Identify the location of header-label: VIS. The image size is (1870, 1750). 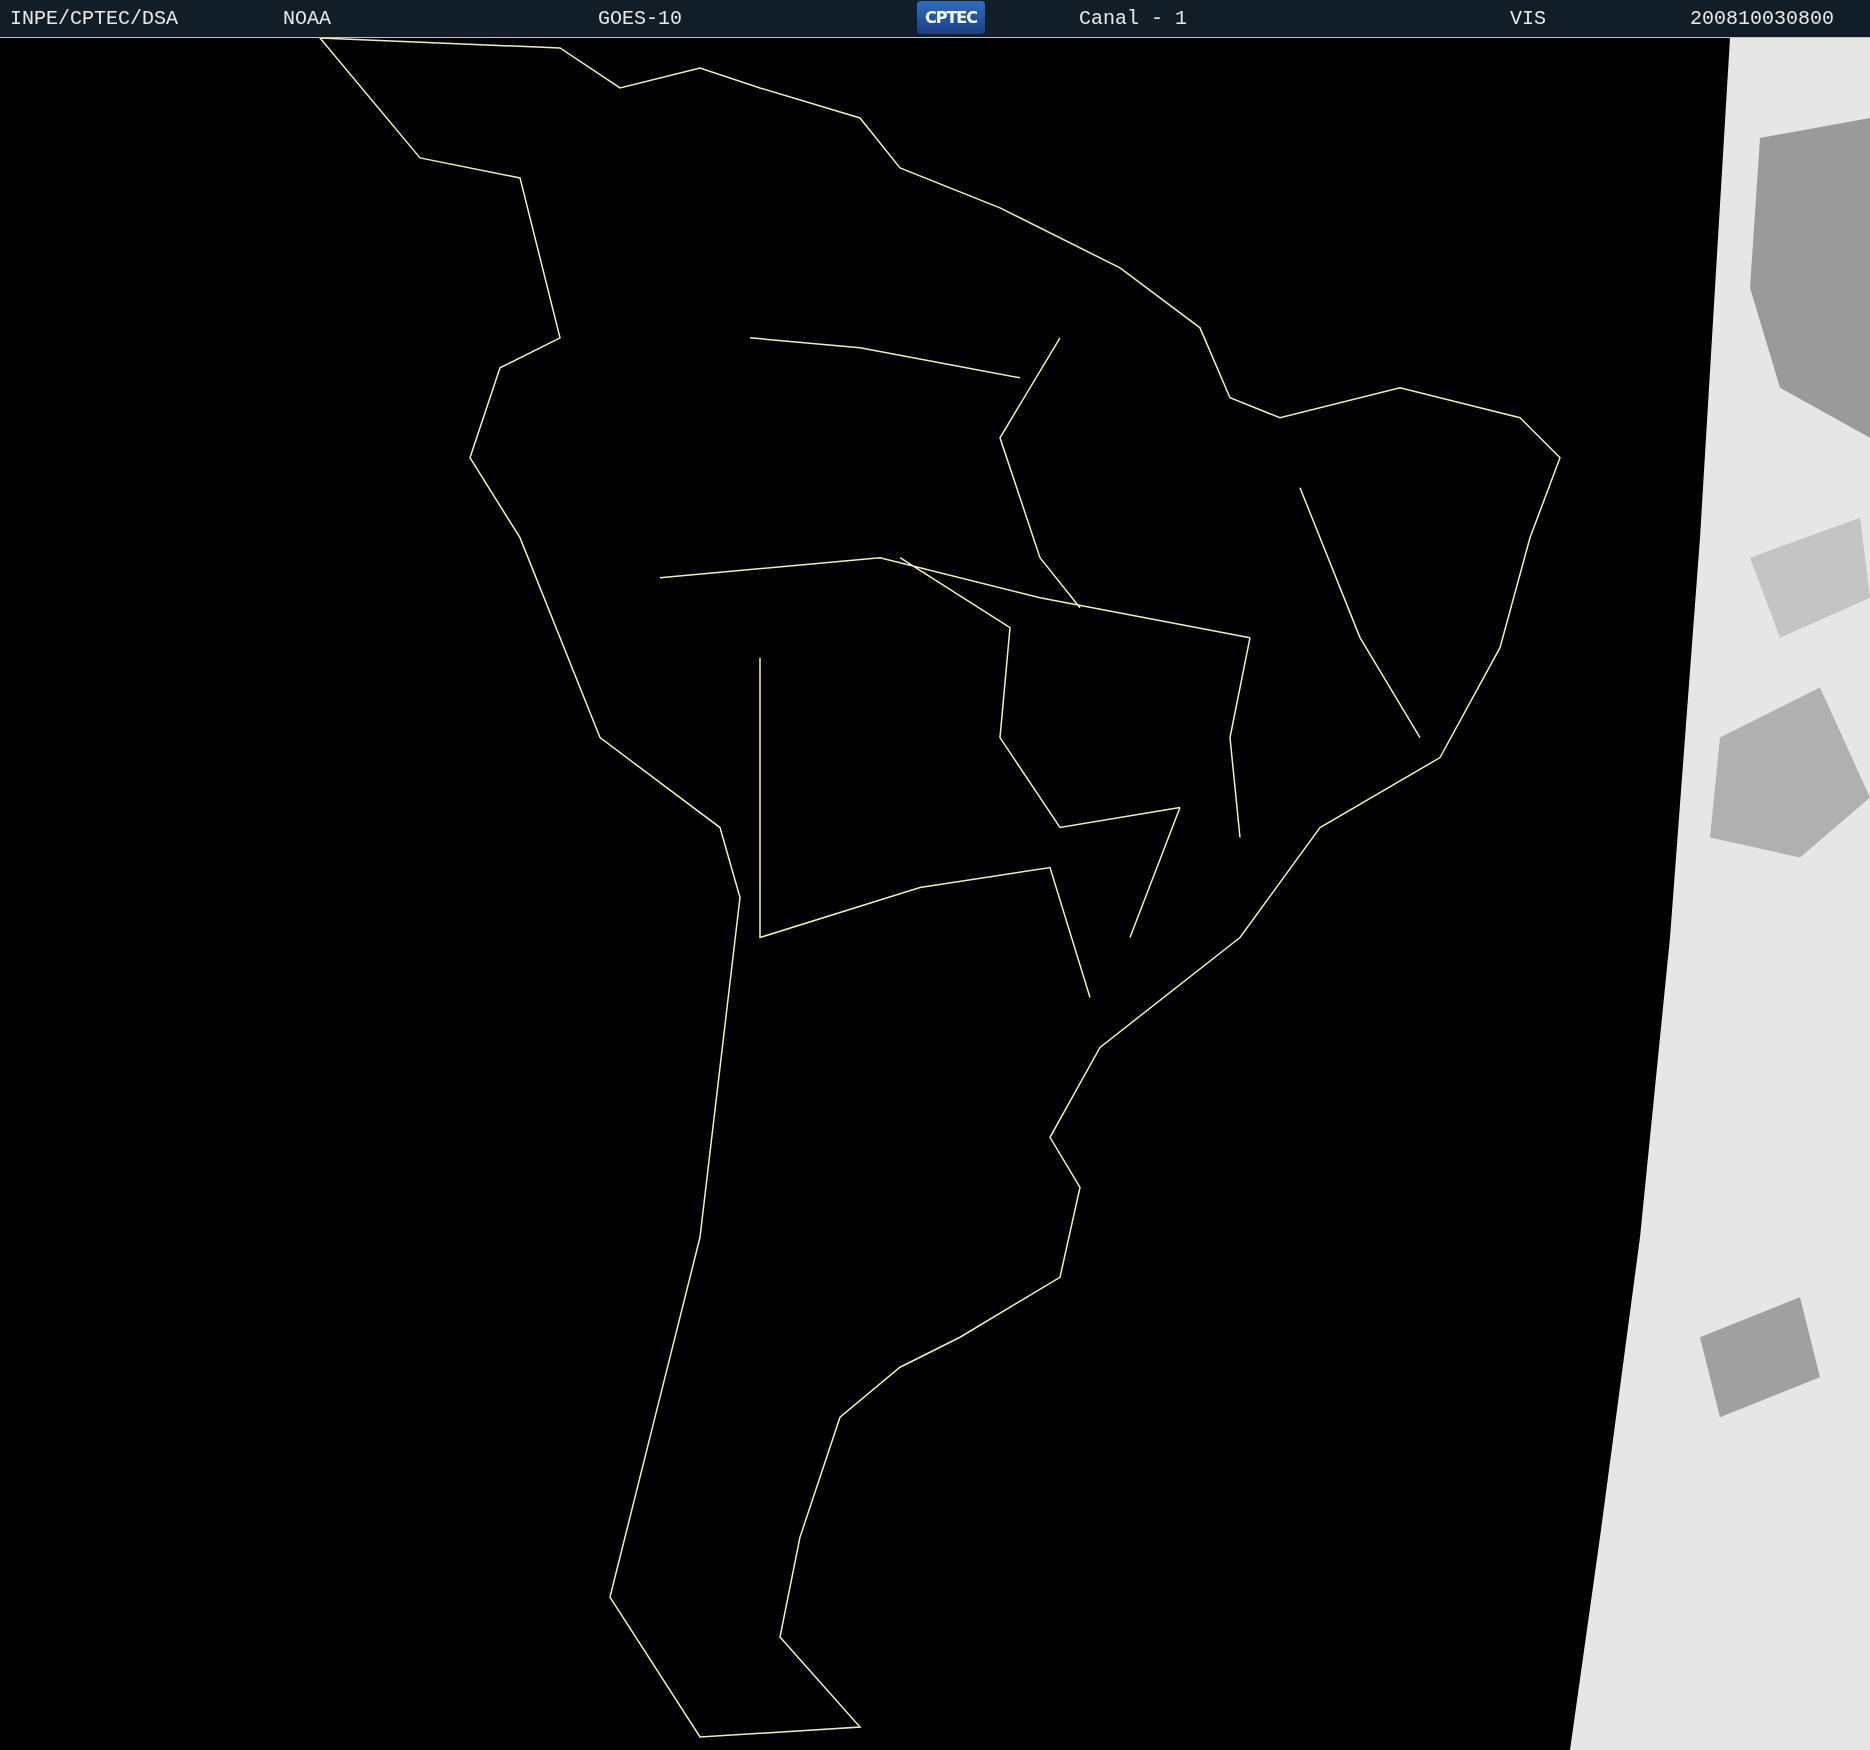
(1528, 18).